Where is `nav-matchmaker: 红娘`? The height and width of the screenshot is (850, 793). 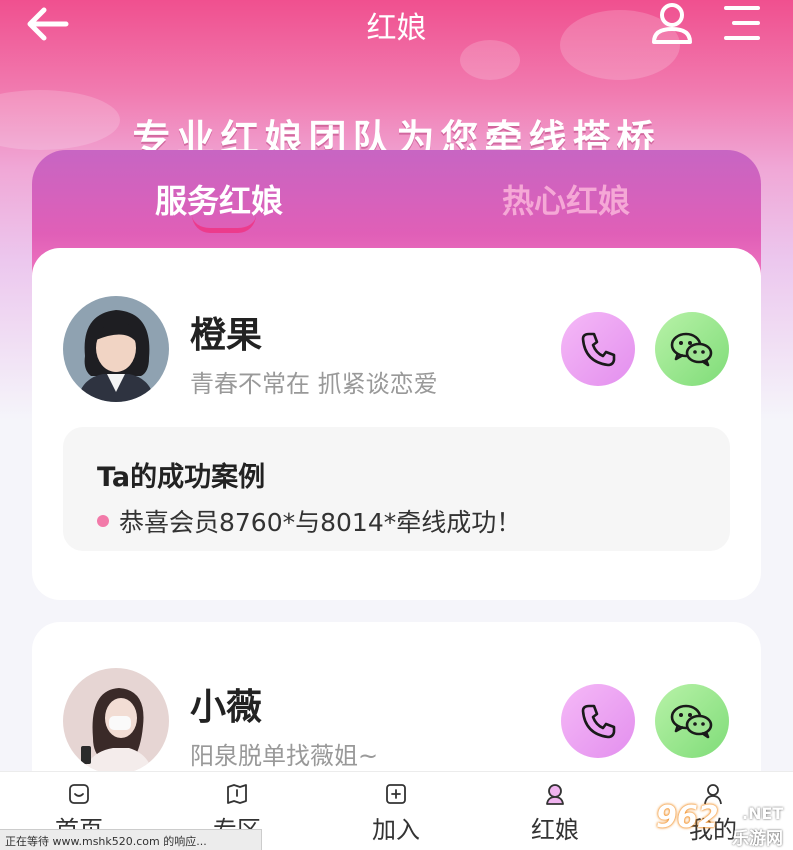 nav-matchmaker: 红娘 is located at coordinates (555, 811).